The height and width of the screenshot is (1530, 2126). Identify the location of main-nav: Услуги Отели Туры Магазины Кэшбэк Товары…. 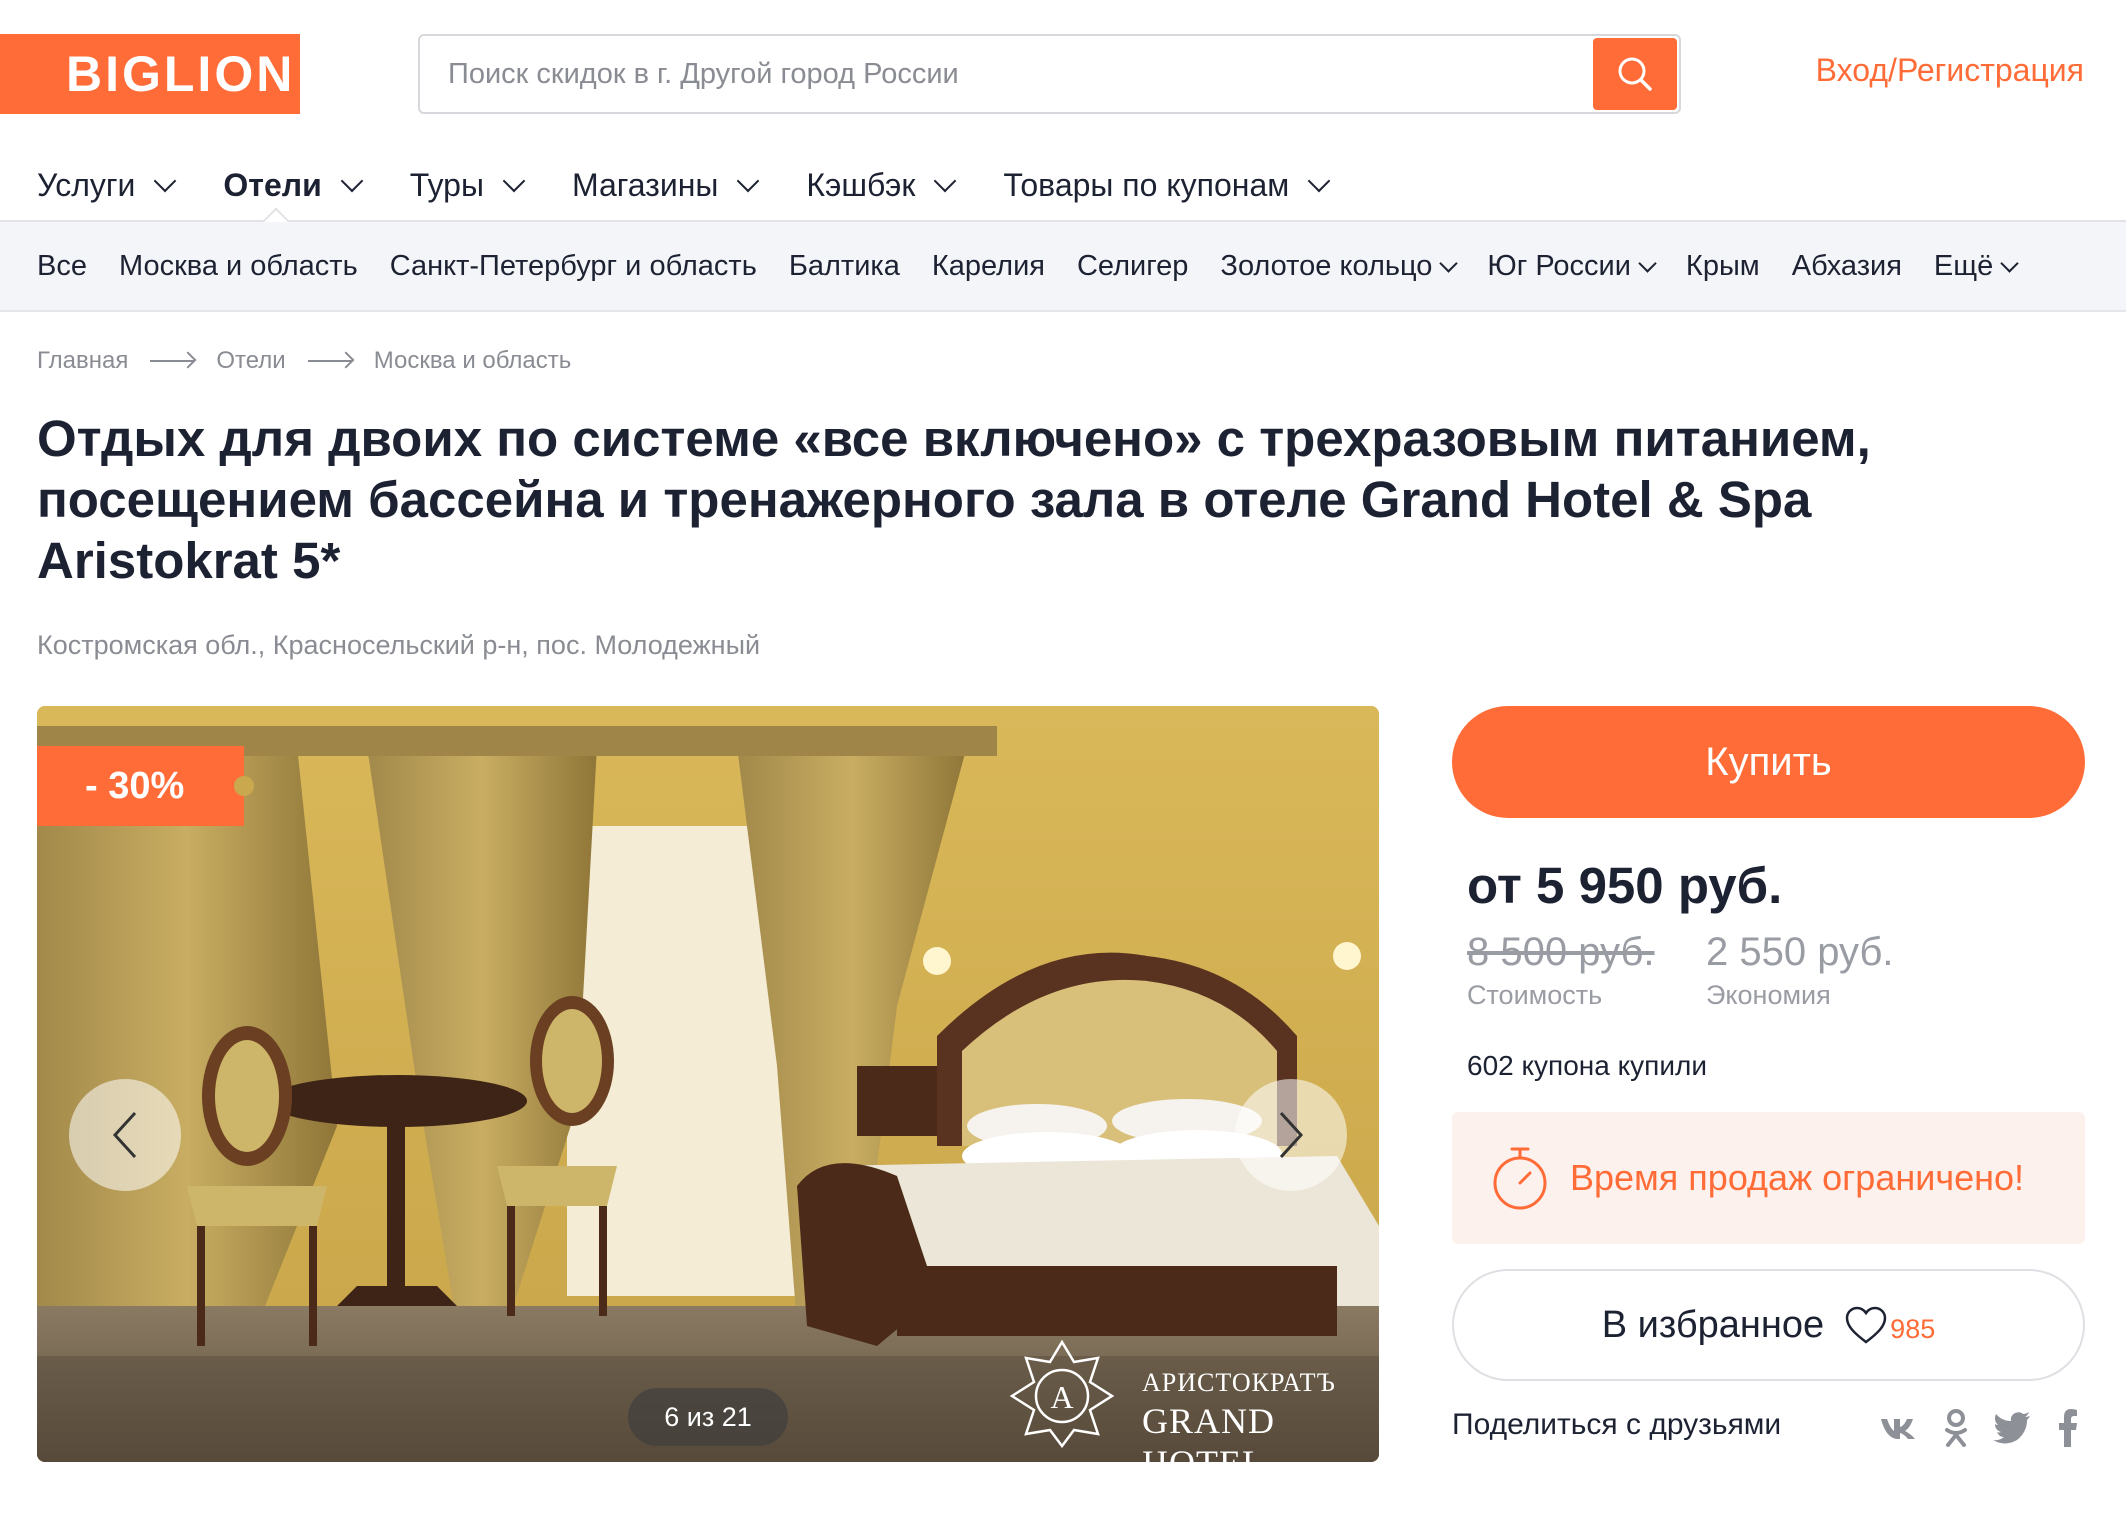
(1063, 186).